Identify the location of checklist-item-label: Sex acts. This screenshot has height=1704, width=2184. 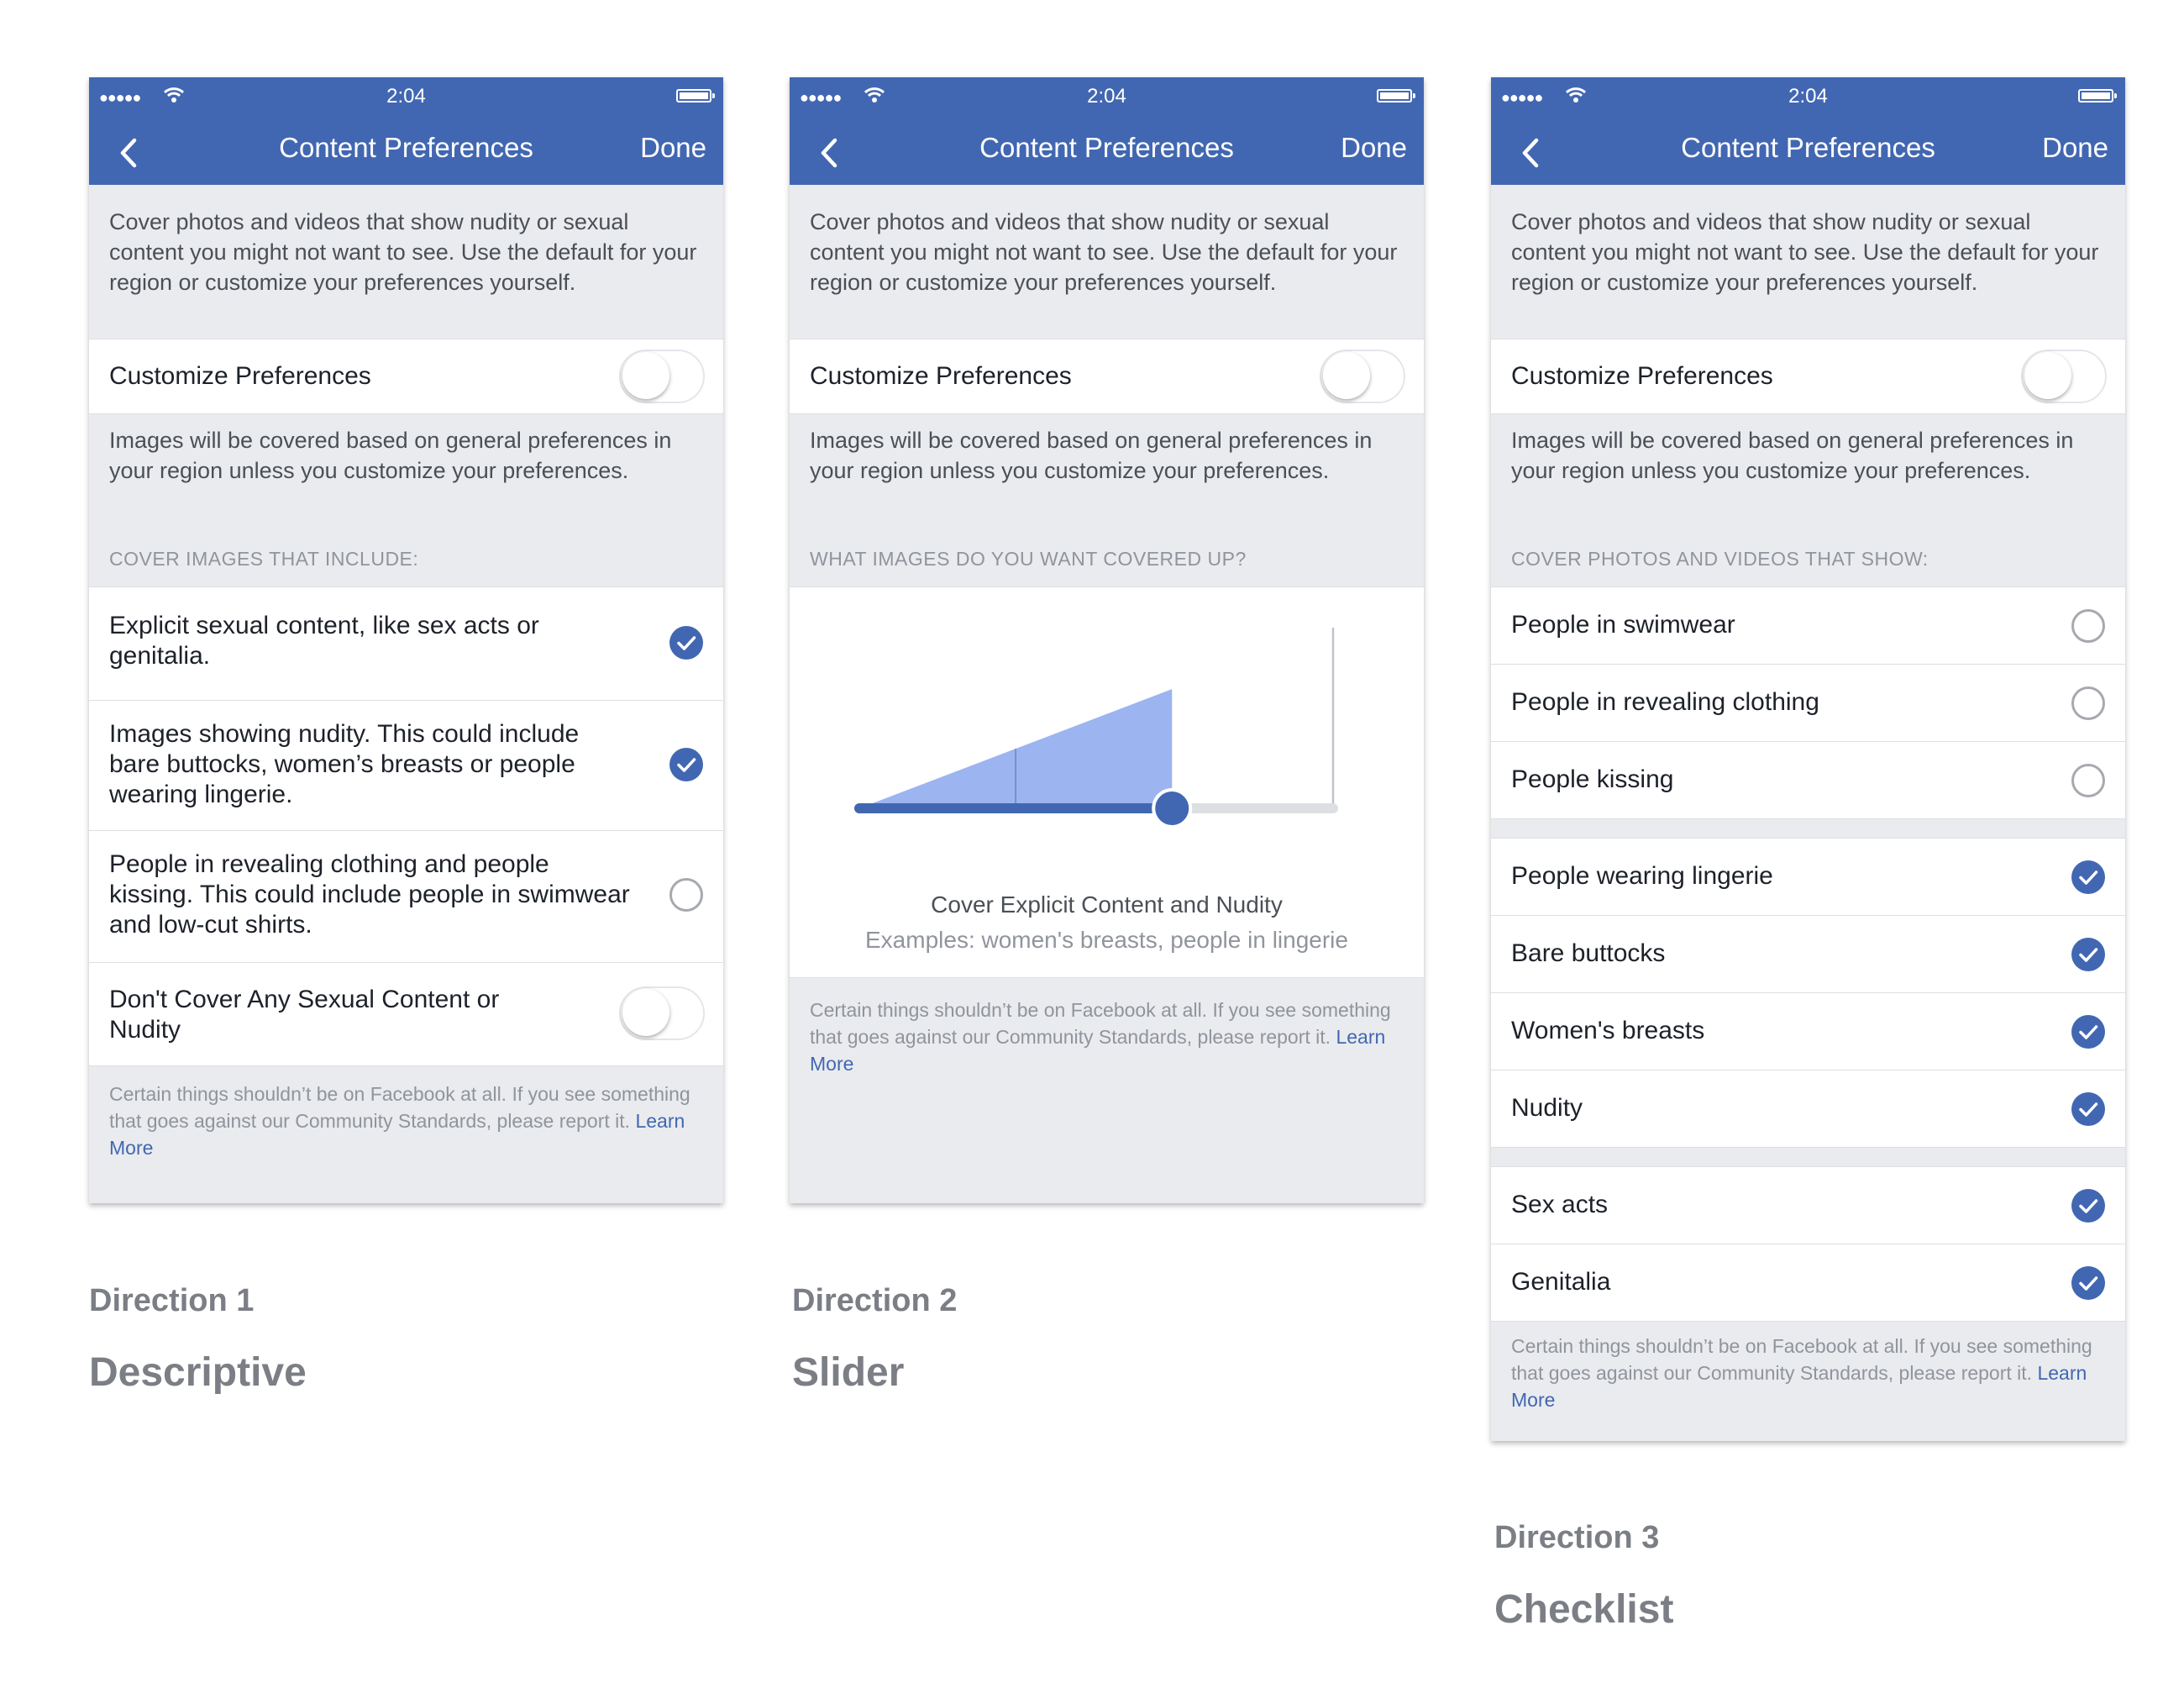
(1560, 1204).